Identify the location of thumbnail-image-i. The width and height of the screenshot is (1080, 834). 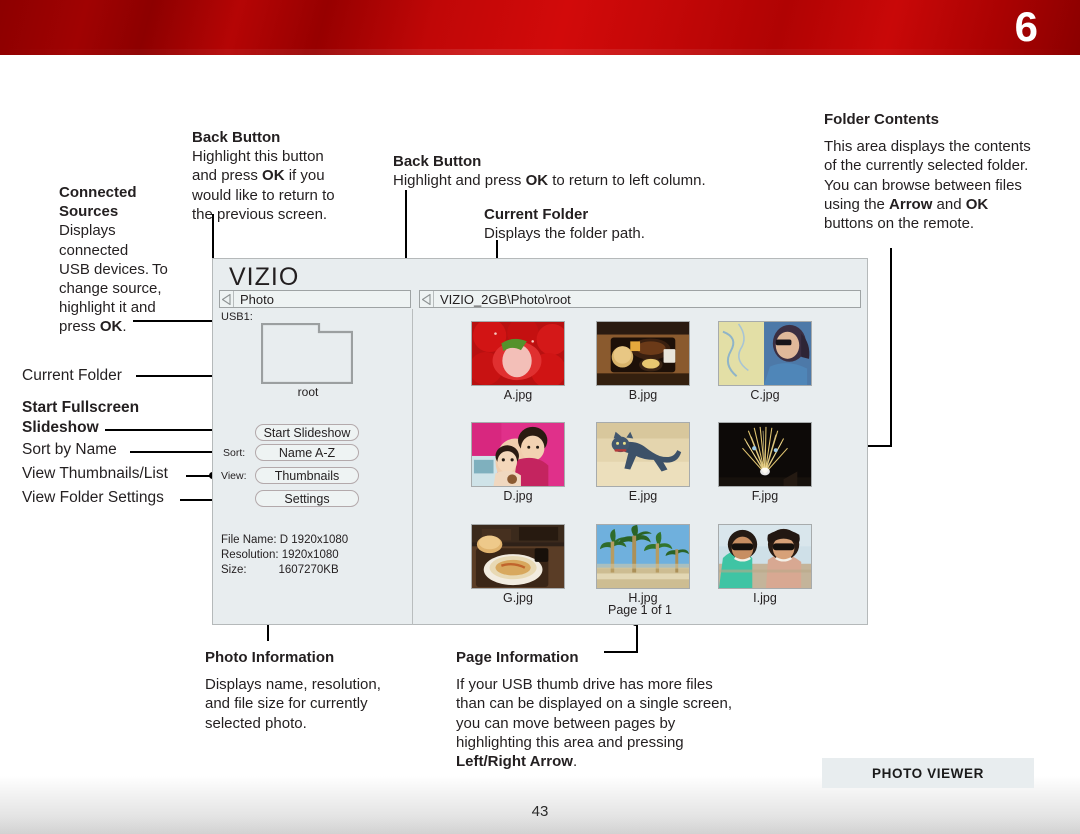
(765, 556).